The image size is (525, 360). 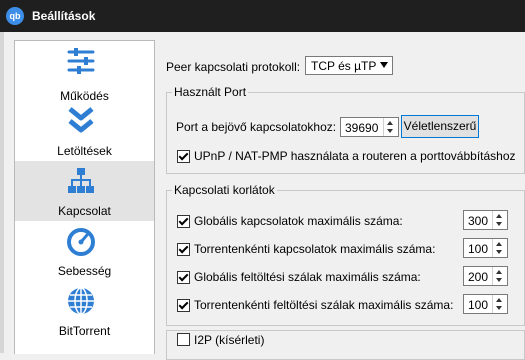 I want to click on sidebar-item-label: Sebesség, so click(x=84, y=271).